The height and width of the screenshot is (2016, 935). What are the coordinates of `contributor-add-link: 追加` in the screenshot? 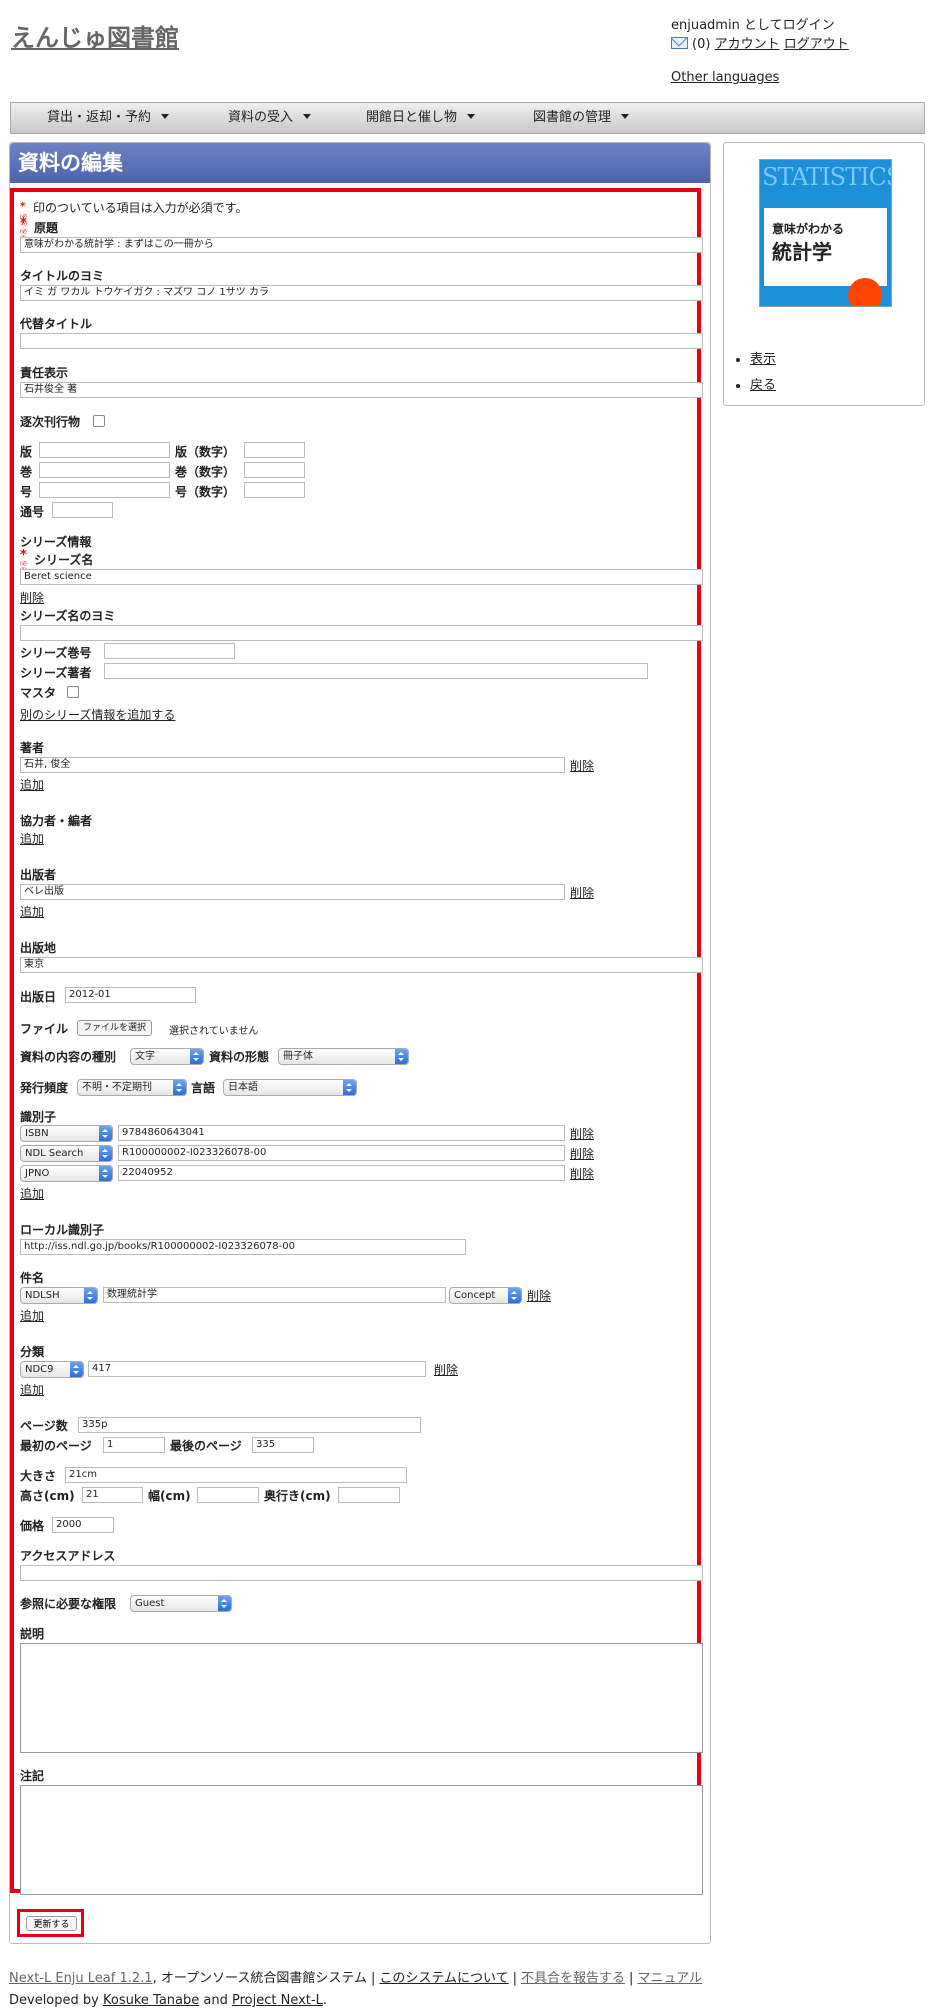 It's located at (32, 838).